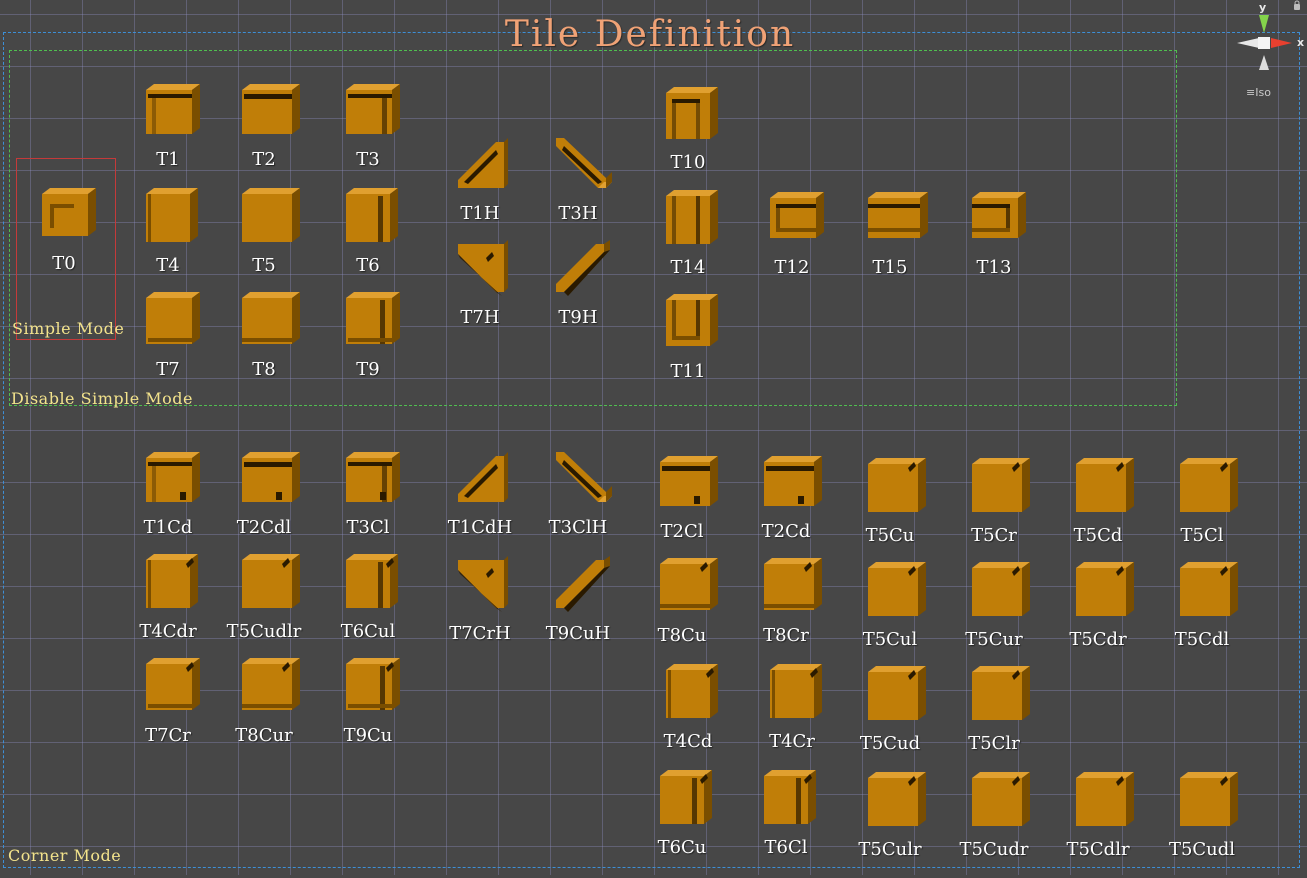 Image resolution: width=1307 pixels, height=878 pixels. What do you see at coordinates (682, 847) in the screenshot?
I see `tile-label: T6Cu` at bounding box center [682, 847].